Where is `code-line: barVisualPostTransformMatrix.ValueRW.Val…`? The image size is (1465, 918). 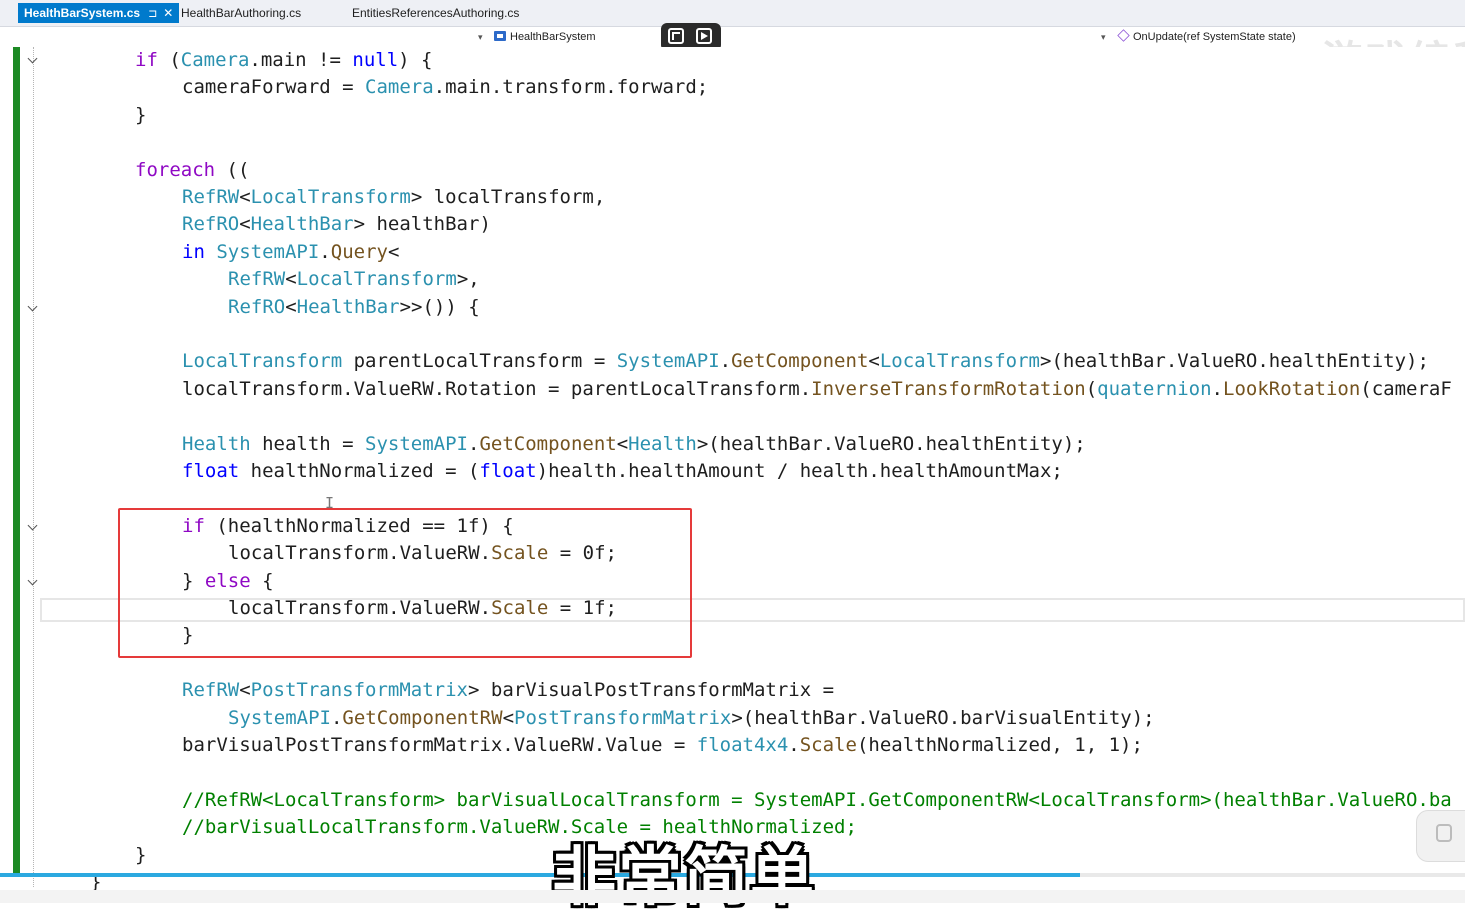
code-line: barVisualPostTransformMatrix.ValueRW.Val… is located at coordinates (662, 745).